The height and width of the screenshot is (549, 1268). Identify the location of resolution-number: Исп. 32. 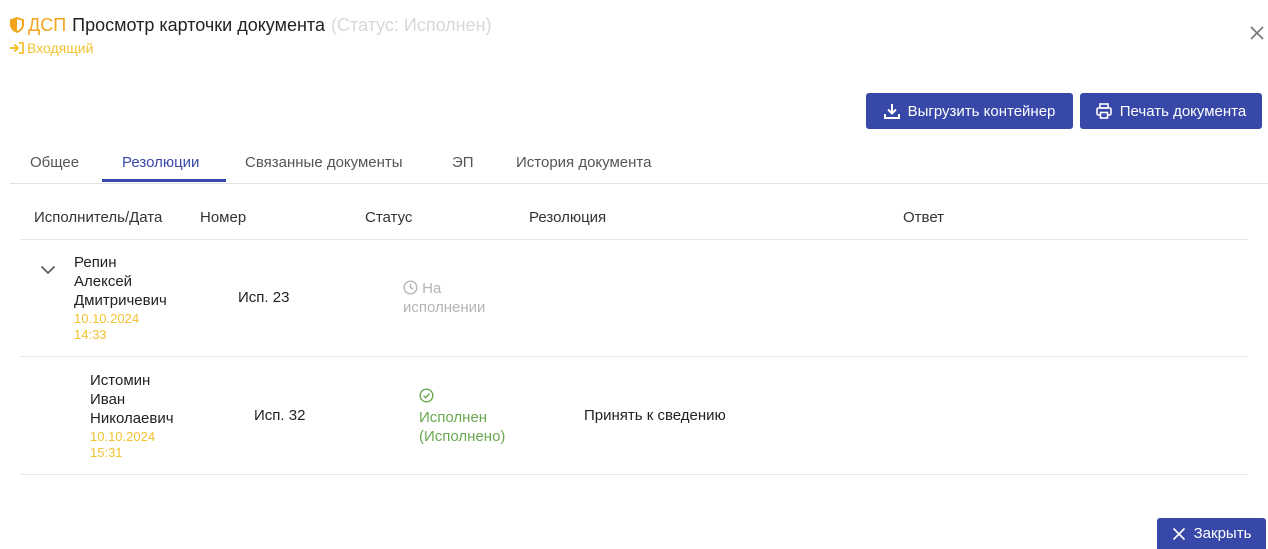
(280, 415).